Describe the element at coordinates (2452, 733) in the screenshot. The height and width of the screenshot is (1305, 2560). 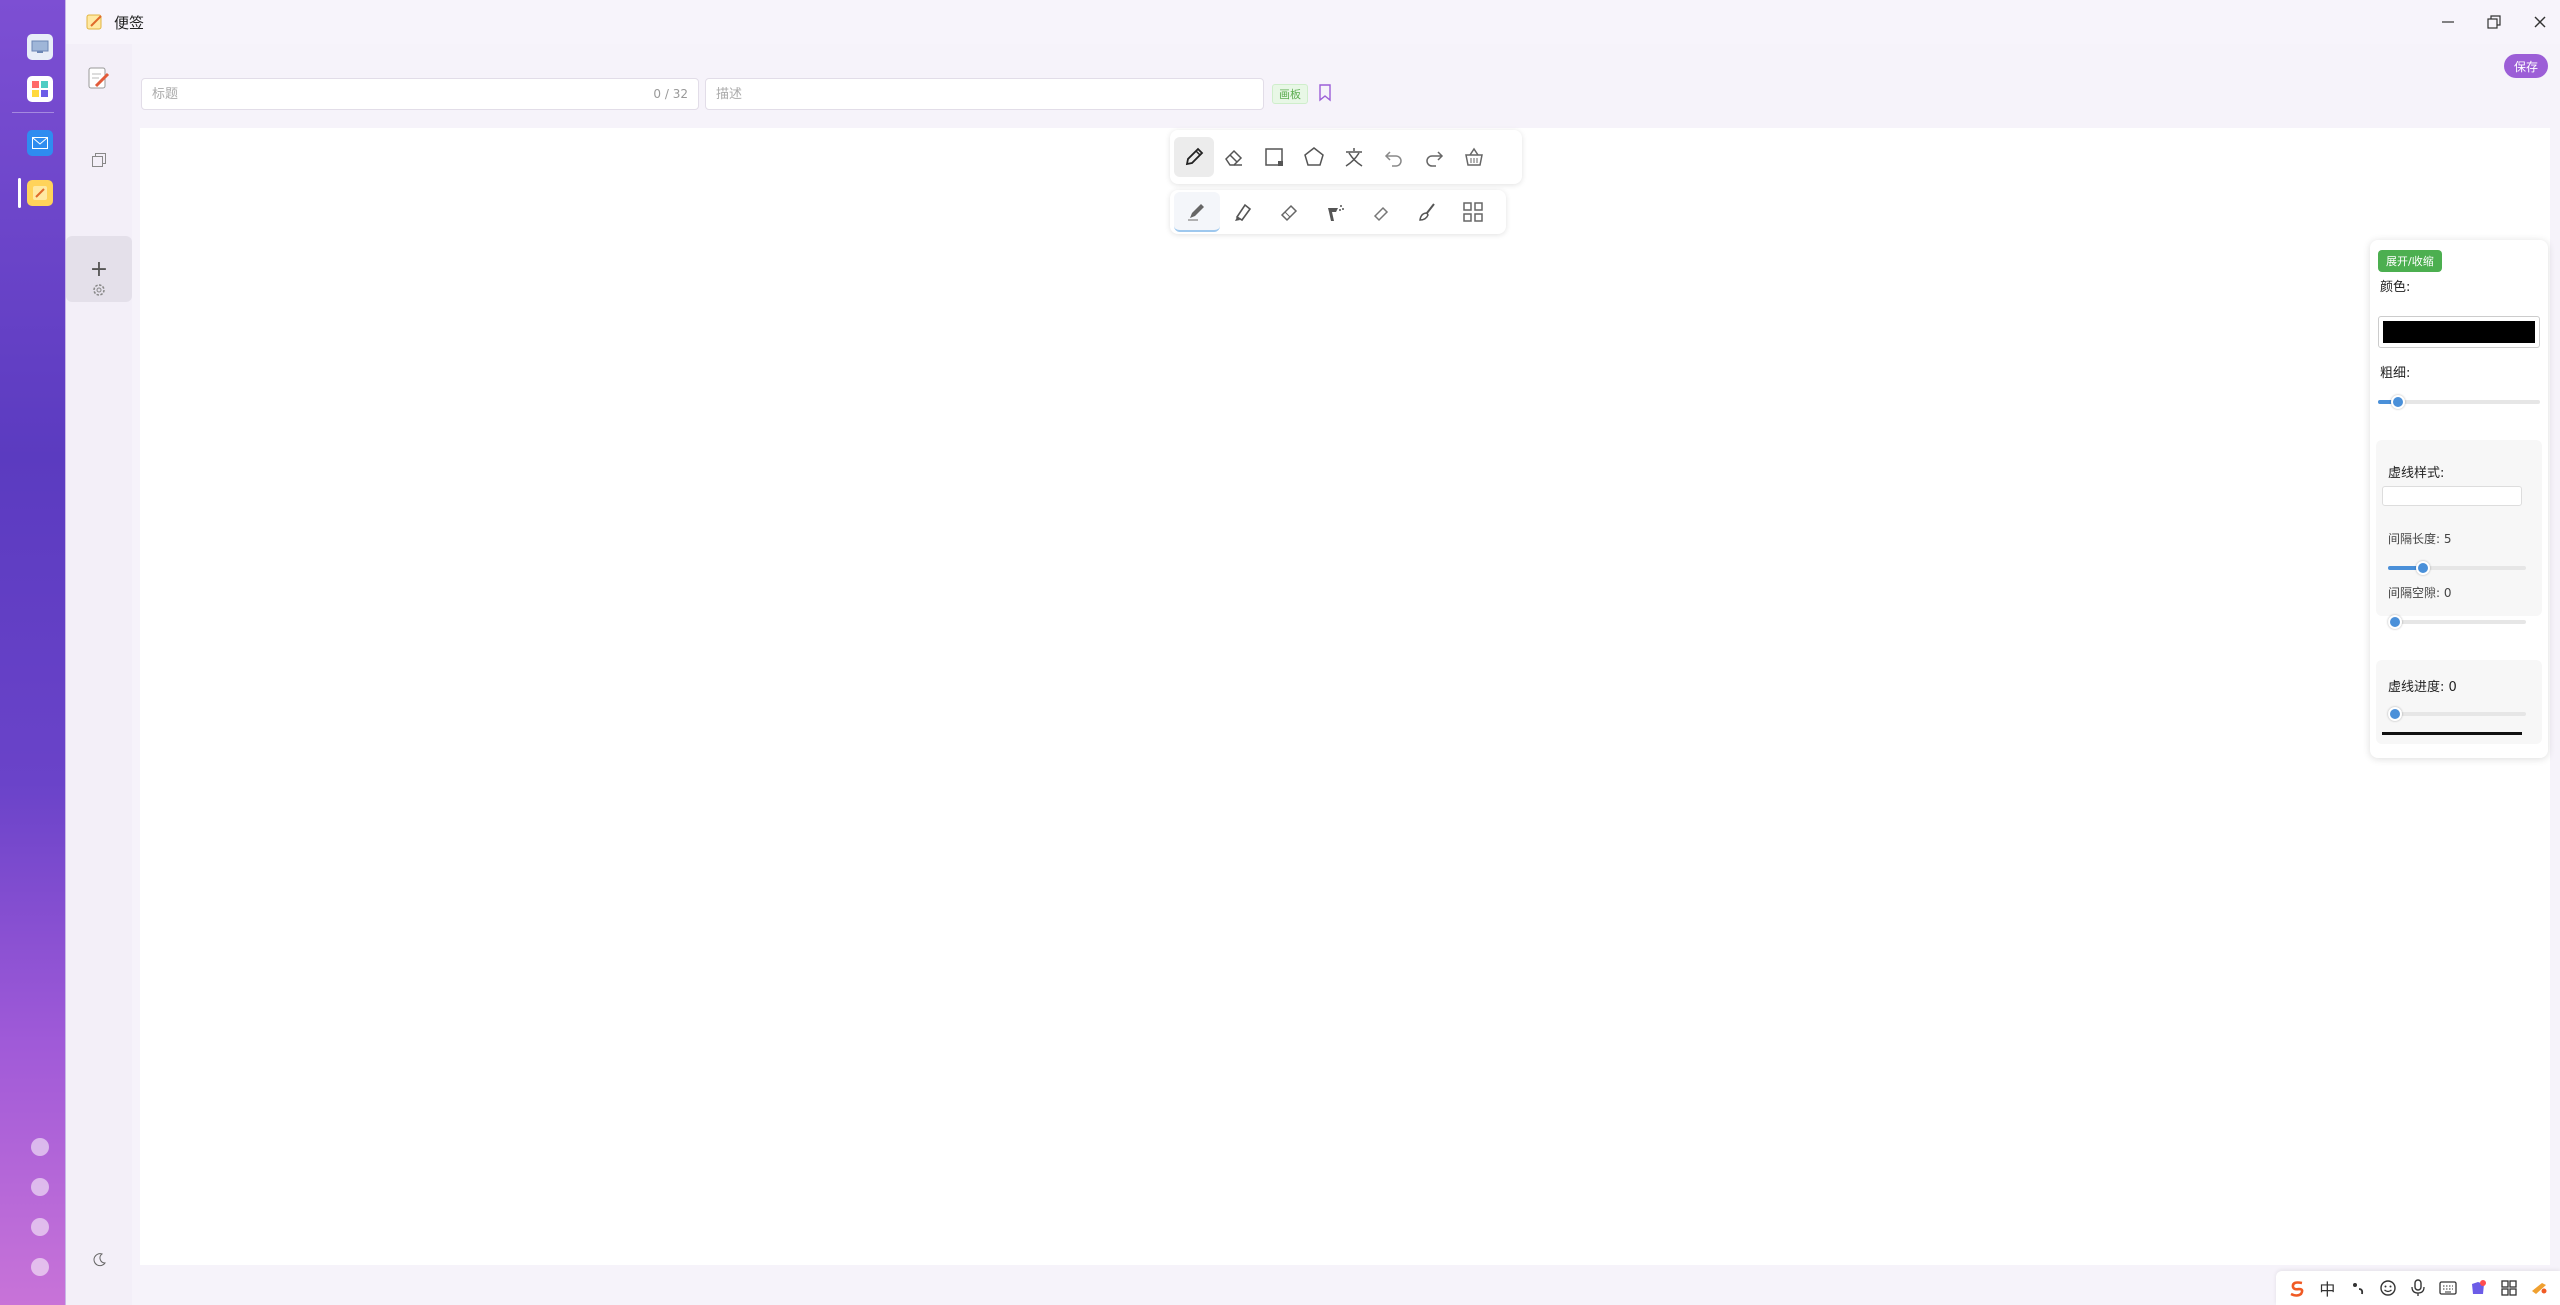
I see `dash-preview-line` at that location.